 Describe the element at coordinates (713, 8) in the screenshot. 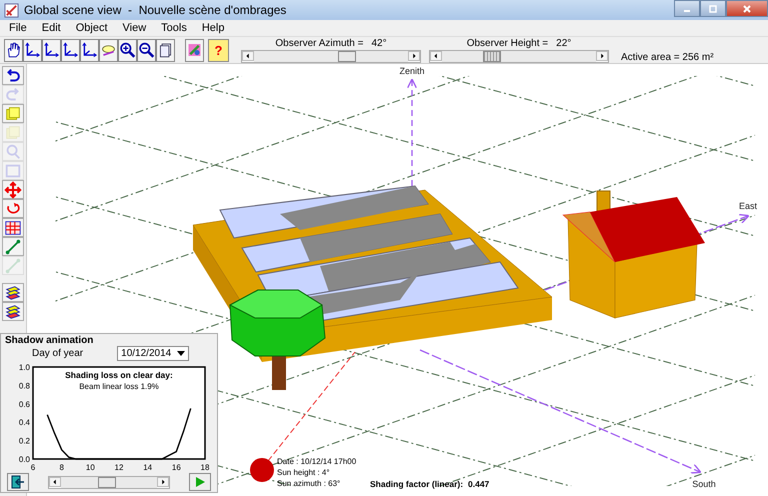

I see `maximize-button` at that location.